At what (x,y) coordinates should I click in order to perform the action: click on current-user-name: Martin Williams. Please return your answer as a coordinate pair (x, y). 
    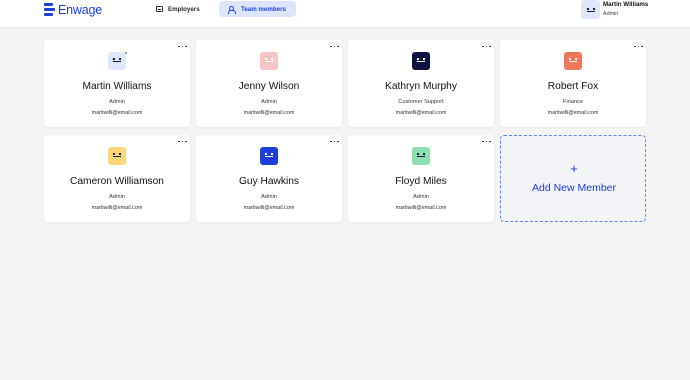
    Looking at the image, I should click on (626, 4).